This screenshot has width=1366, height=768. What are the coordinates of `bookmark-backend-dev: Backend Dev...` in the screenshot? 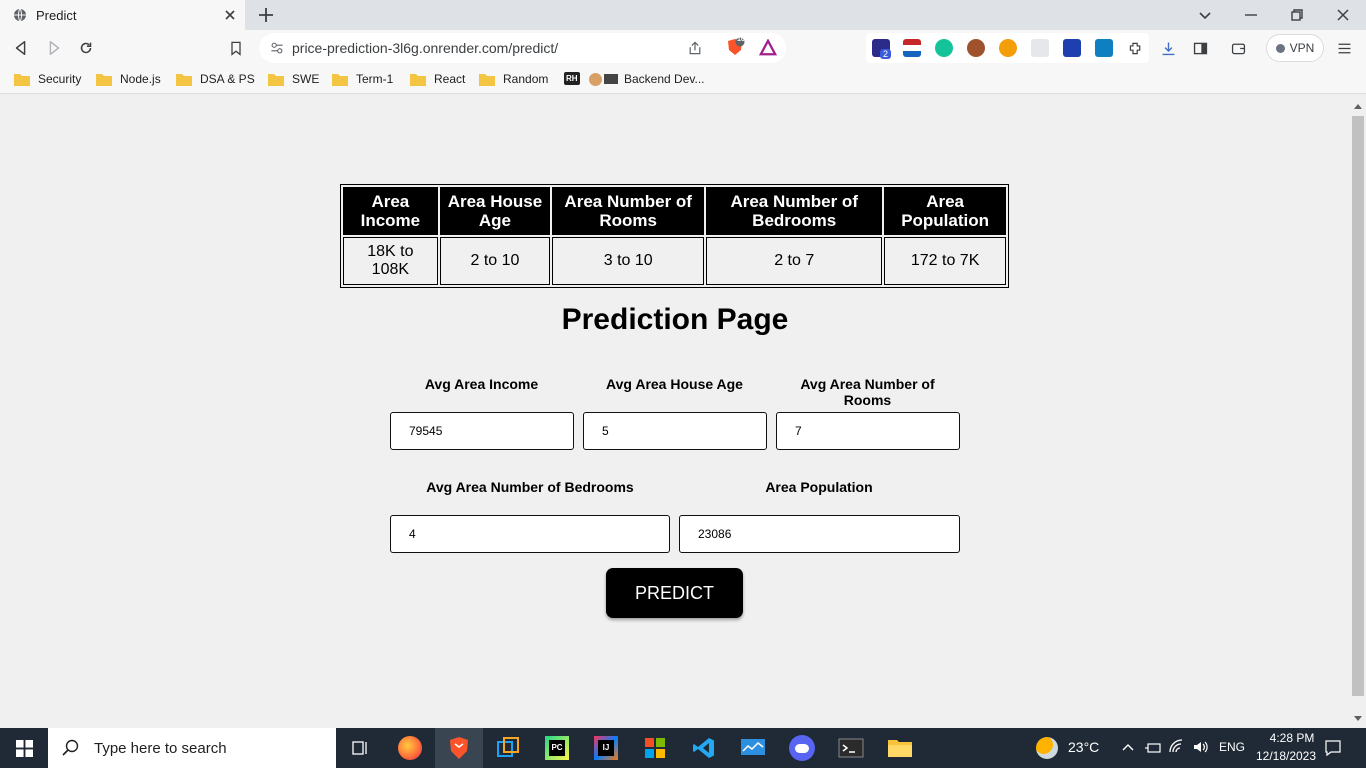 It's located at (646, 79).